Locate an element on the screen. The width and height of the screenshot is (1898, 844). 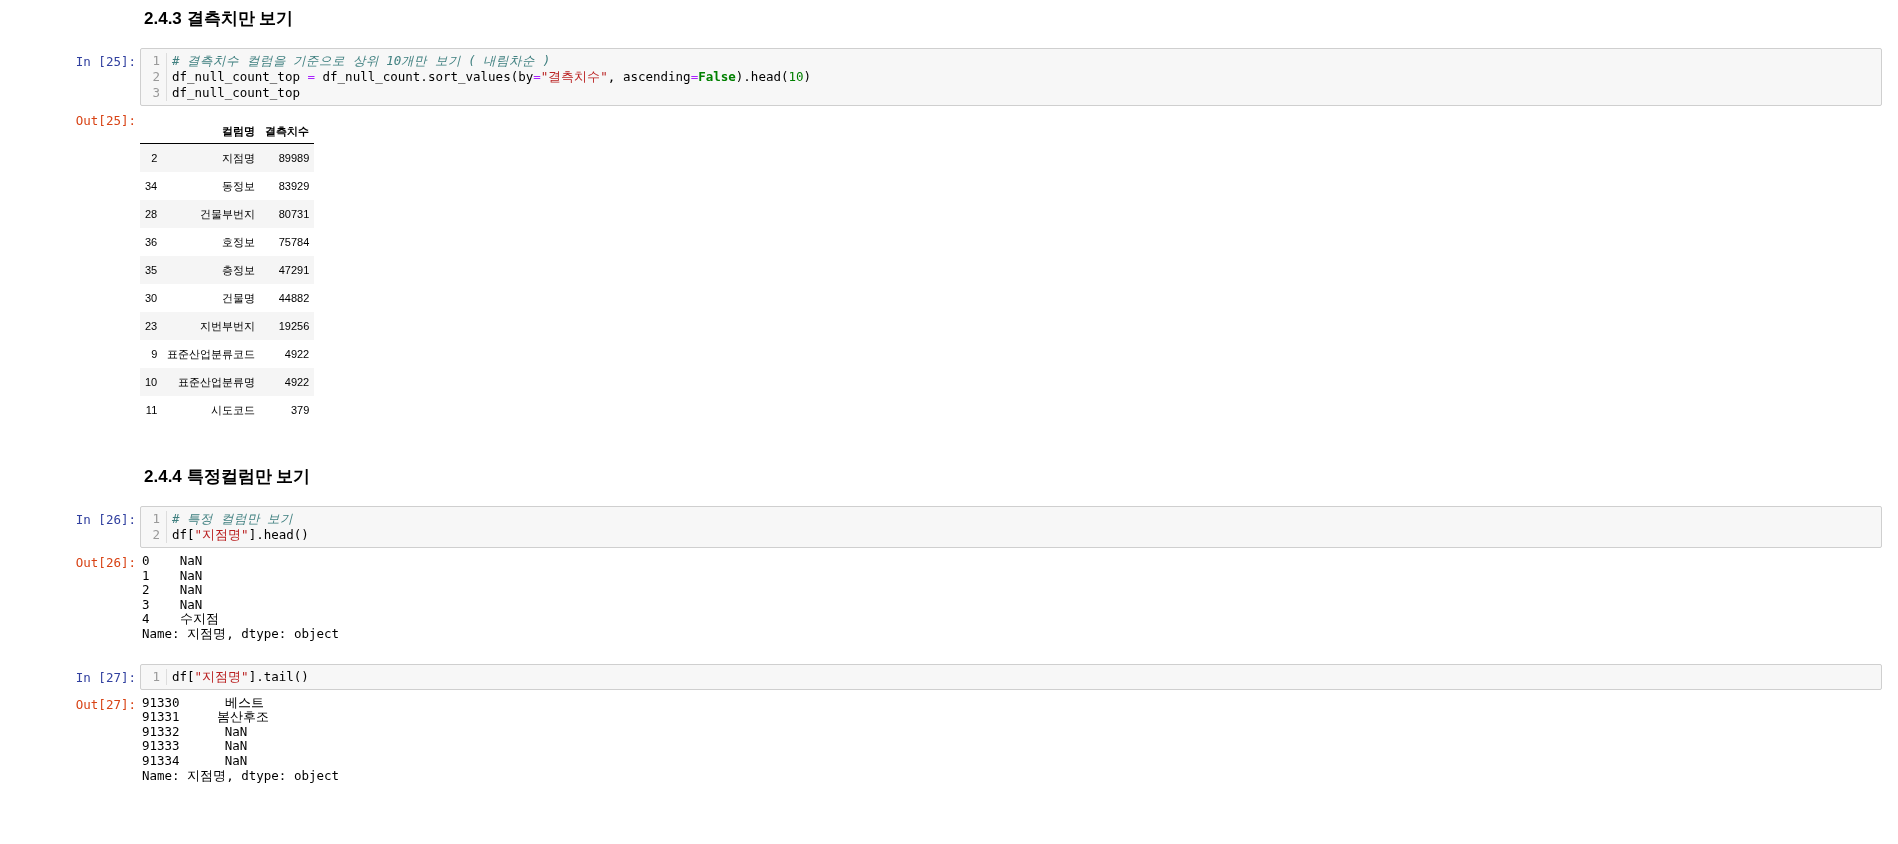
table-cell: 83929 is located at coordinates (287, 186).